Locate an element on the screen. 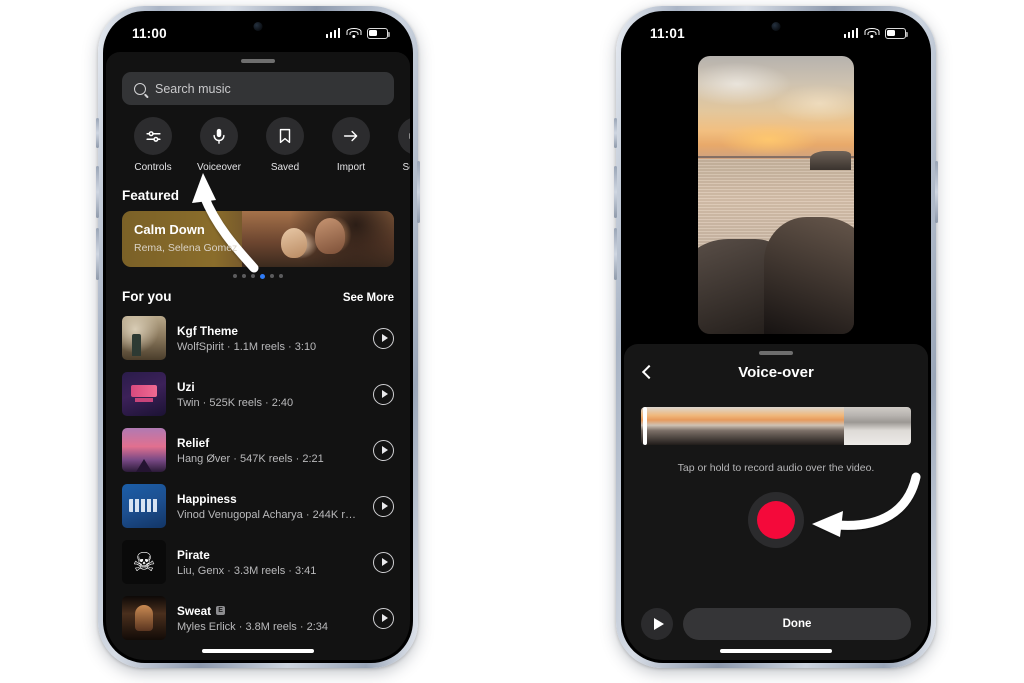  action-label: Controls is located at coordinates (153, 167).